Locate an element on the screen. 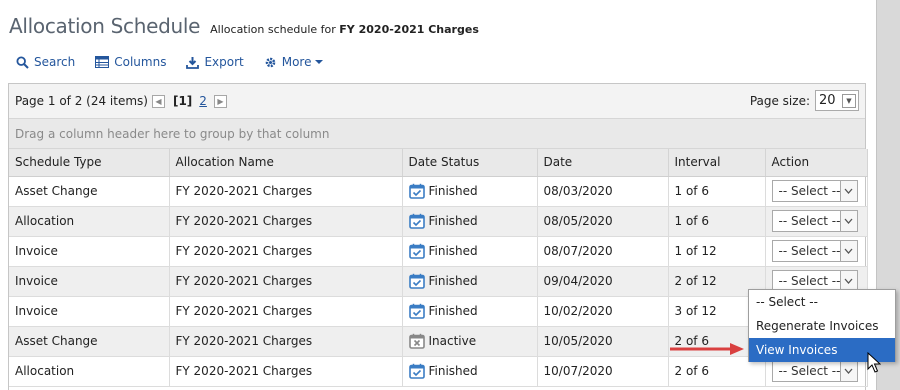 This screenshot has width=900, height=390. prev-page-button: ◀ is located at coordinates (158, 101).